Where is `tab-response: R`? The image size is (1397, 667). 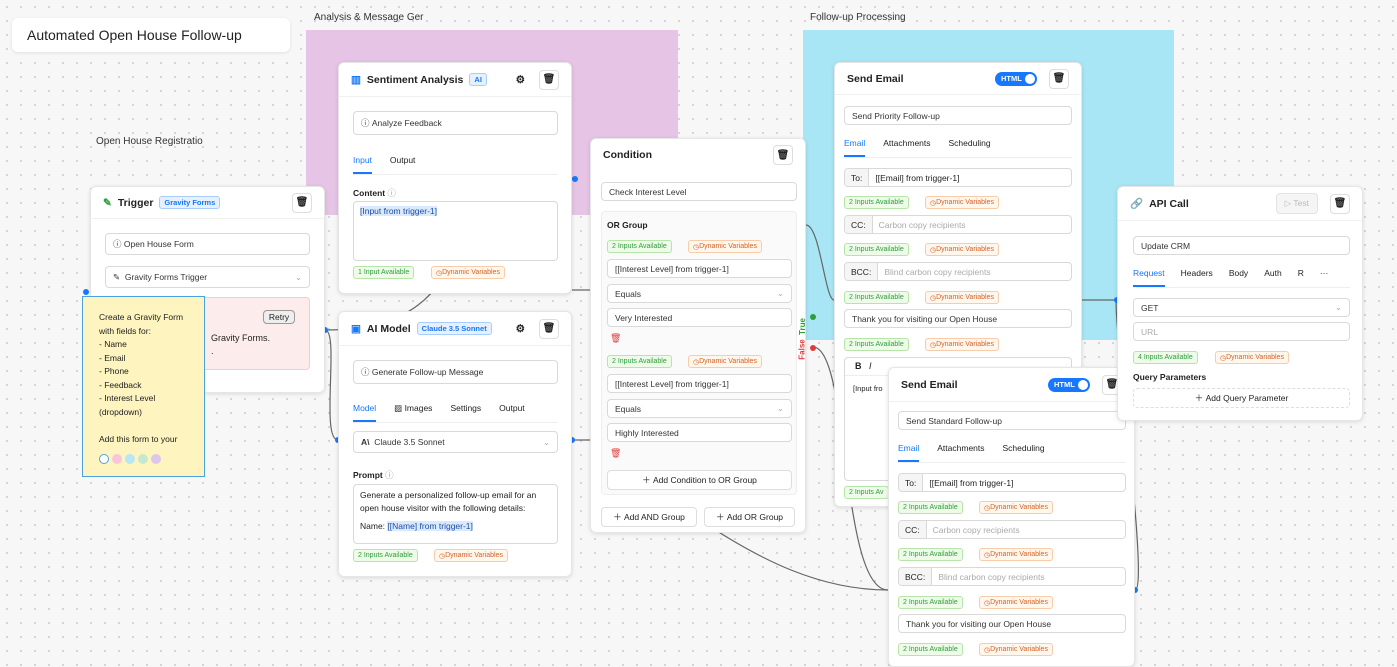 tab-response: R is located at coordinates (1301, 277).